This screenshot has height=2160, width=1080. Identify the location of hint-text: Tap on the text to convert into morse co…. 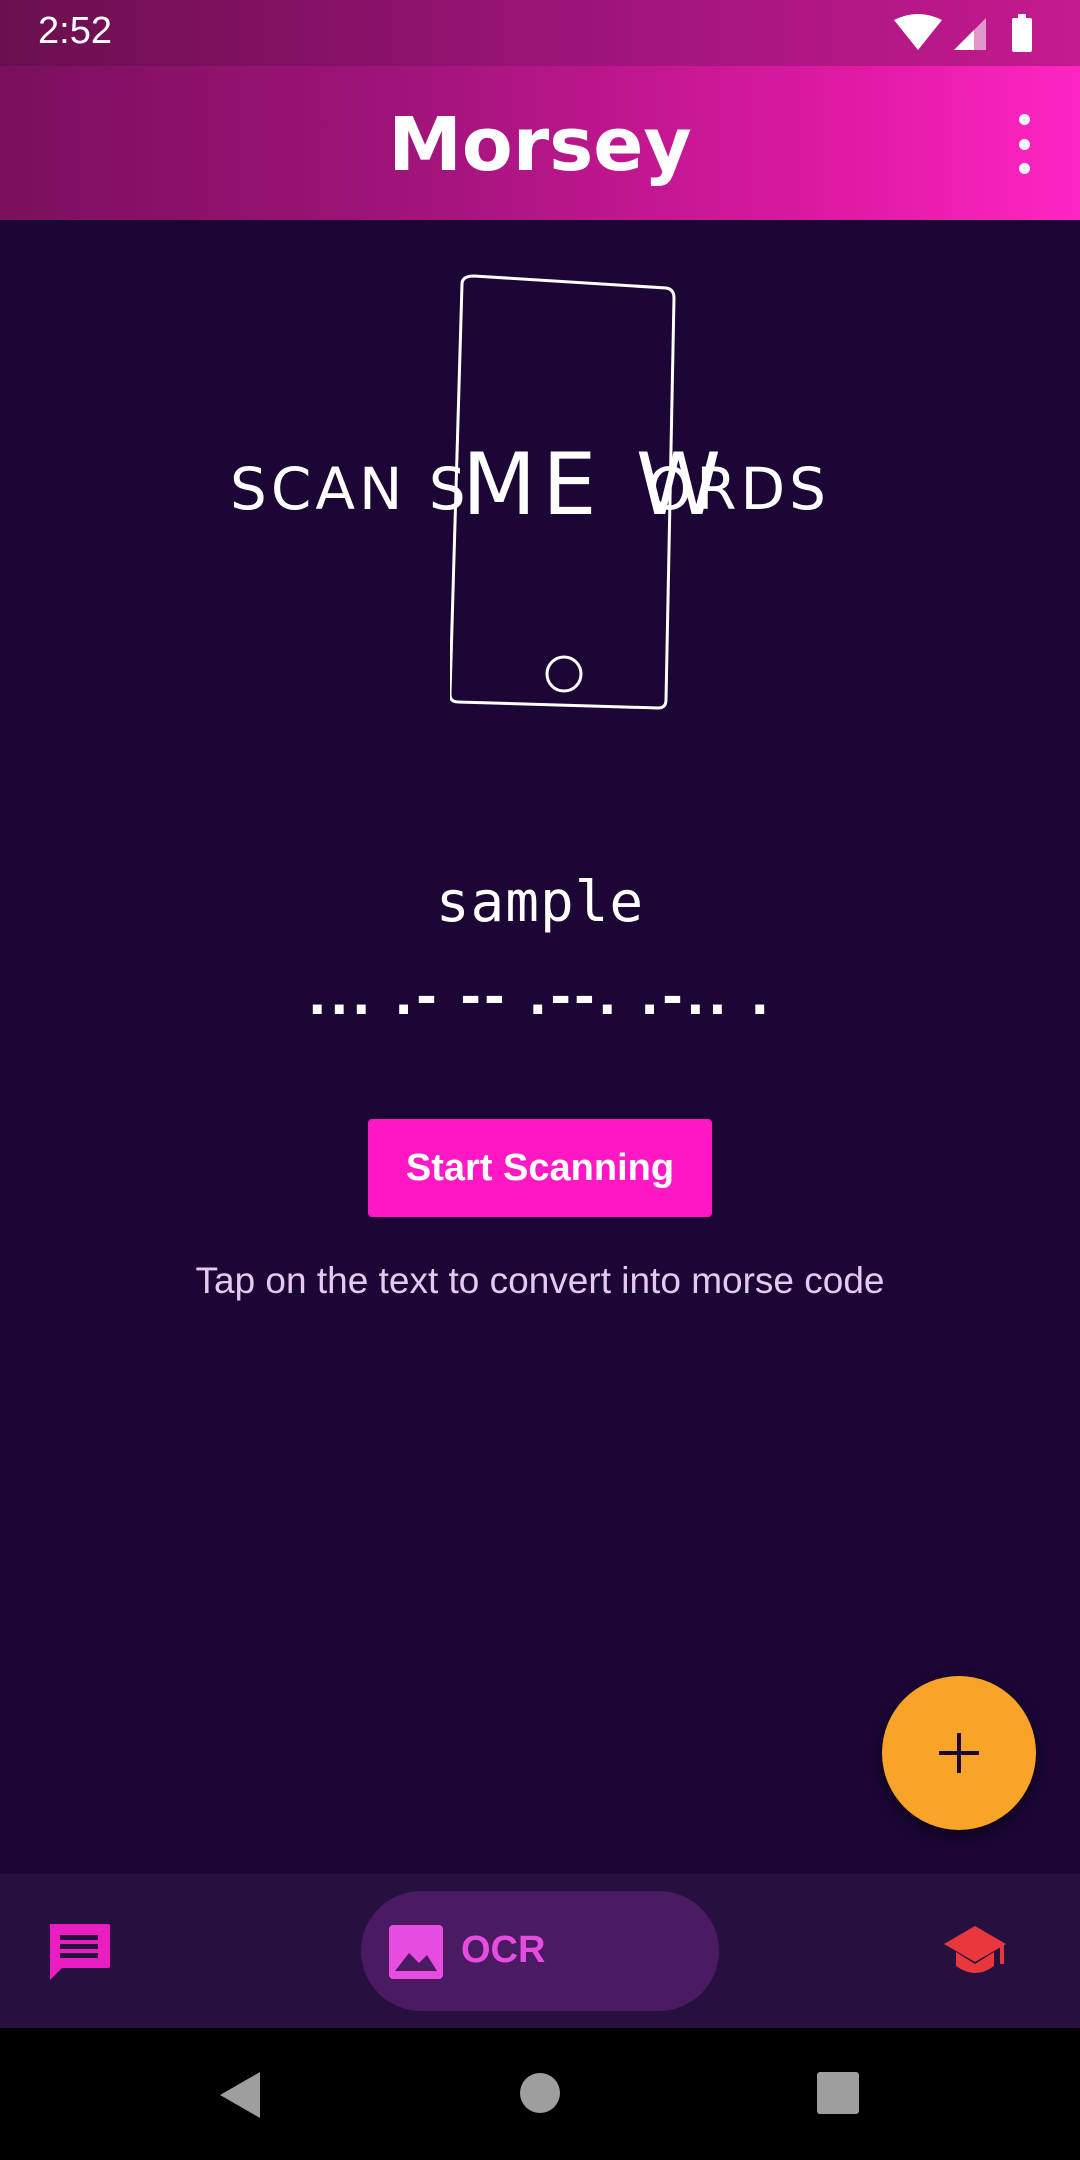
(540, 1280).